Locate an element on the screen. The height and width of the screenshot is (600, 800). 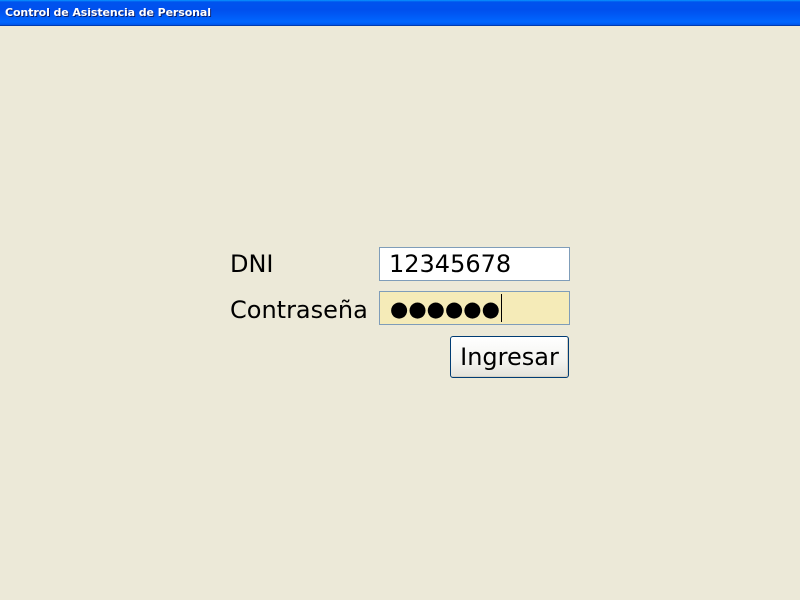
dni-label: DNI is located at coordinates (252, 264).